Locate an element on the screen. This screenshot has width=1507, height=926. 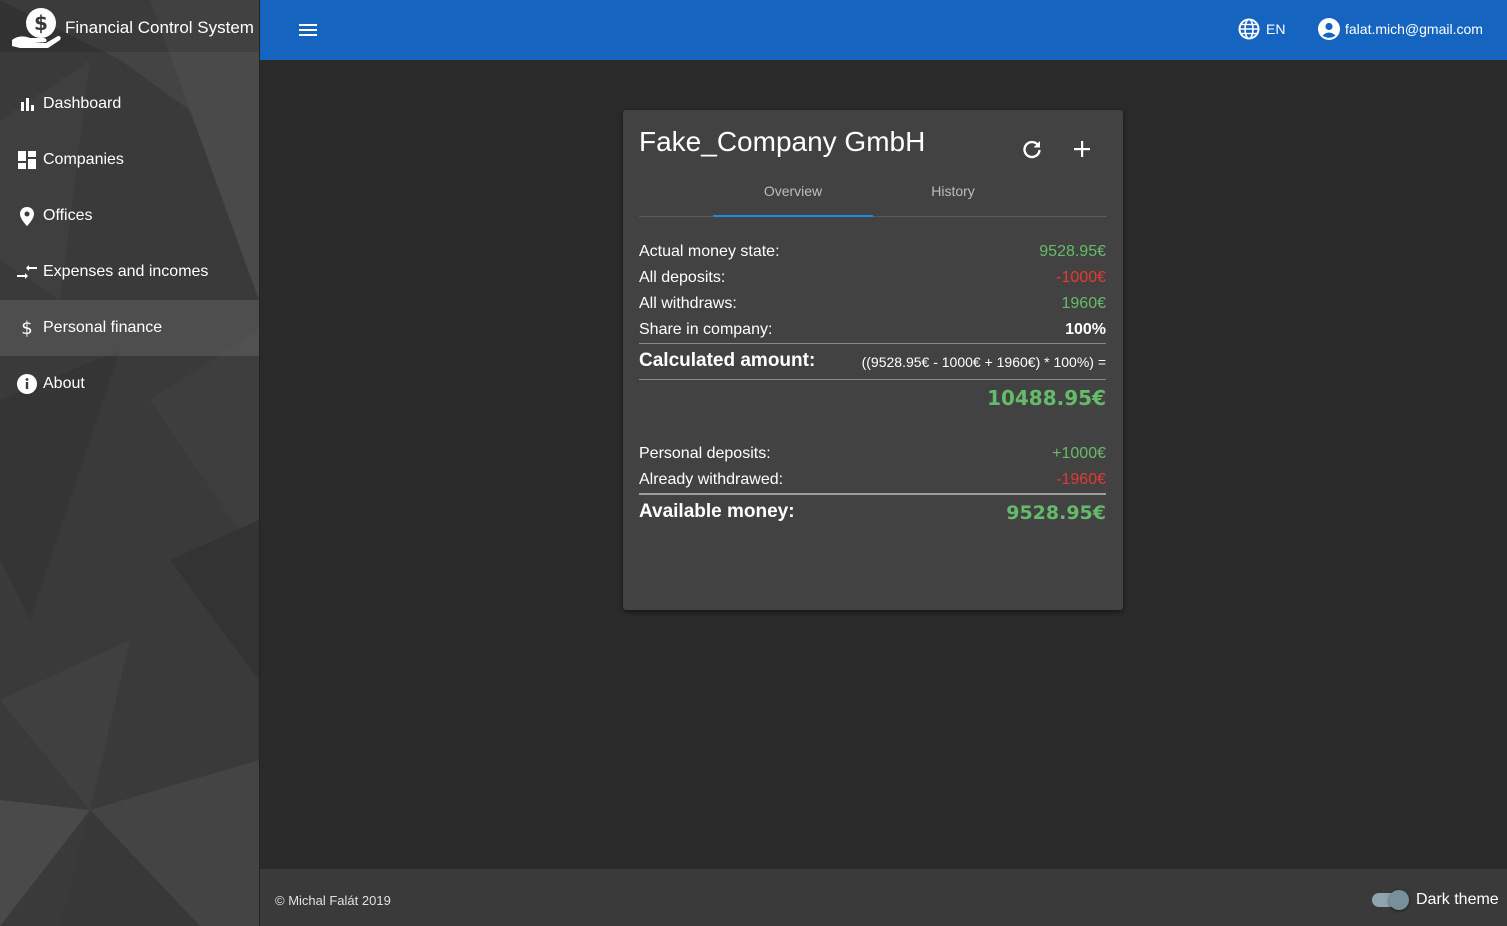
sidebar-item-label: Offices is located at coordinates (68, 215).